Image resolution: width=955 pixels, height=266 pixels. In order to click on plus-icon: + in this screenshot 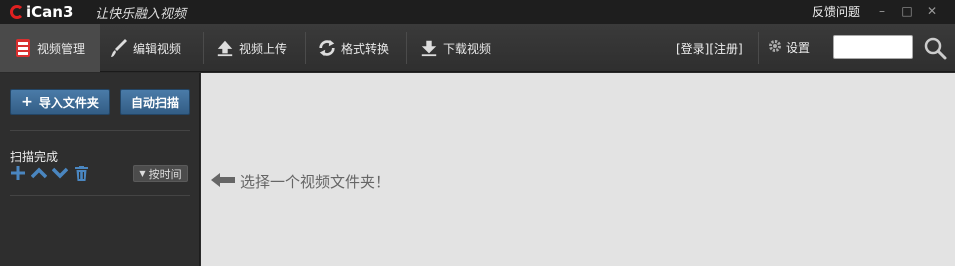, I will do `click(27, 102)`.